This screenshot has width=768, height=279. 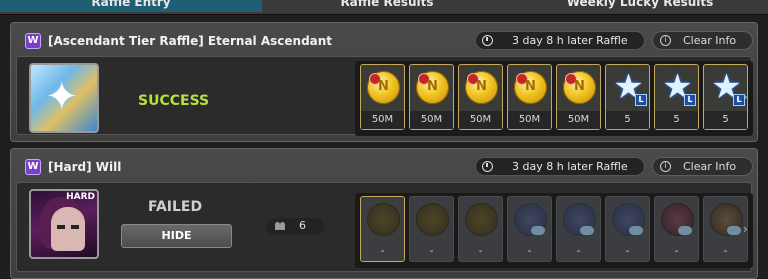 What do you see at coordinates (80, 197) in the screenshot?
I see `difficulty-tag: HARD` at bounding box center [80, 197].